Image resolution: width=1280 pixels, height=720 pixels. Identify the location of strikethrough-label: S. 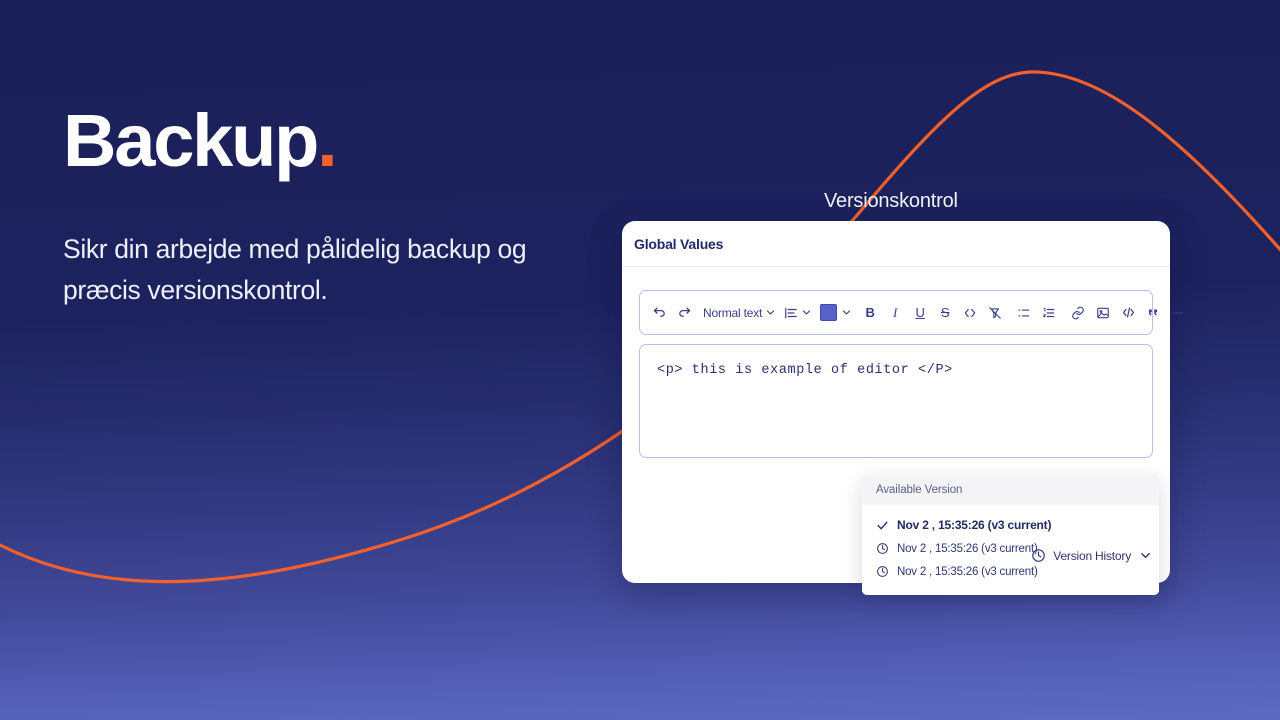
(945, 312).